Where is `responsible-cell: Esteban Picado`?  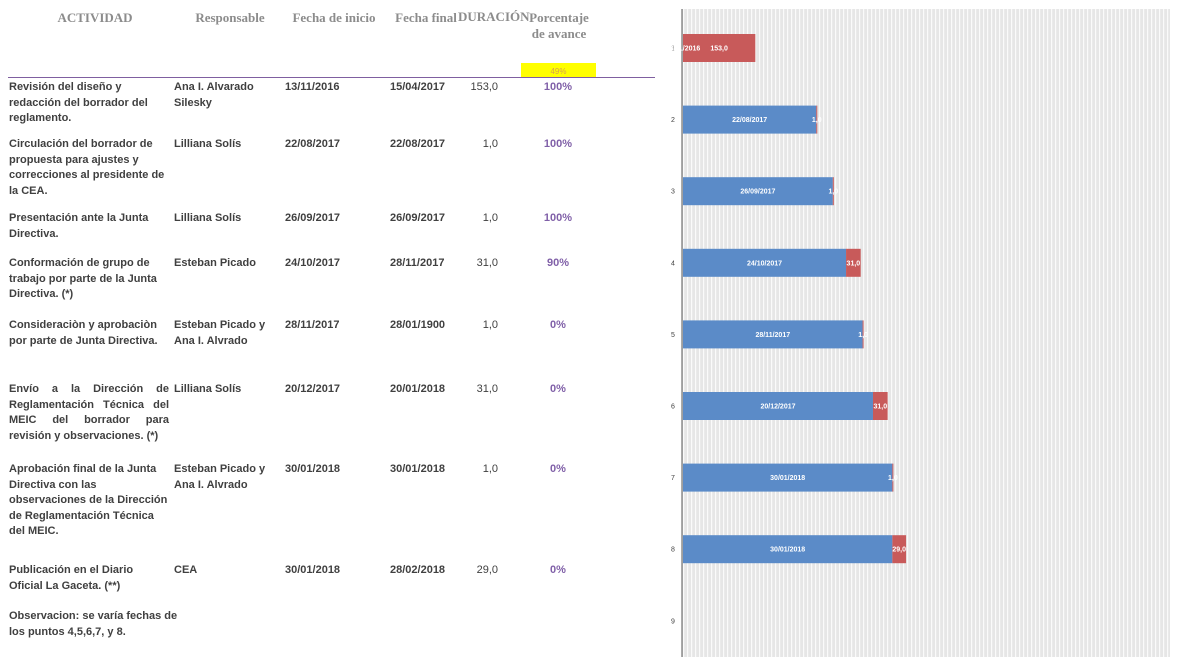 responsible-cell: Esteban Picado is located at coordinates (215, 263).